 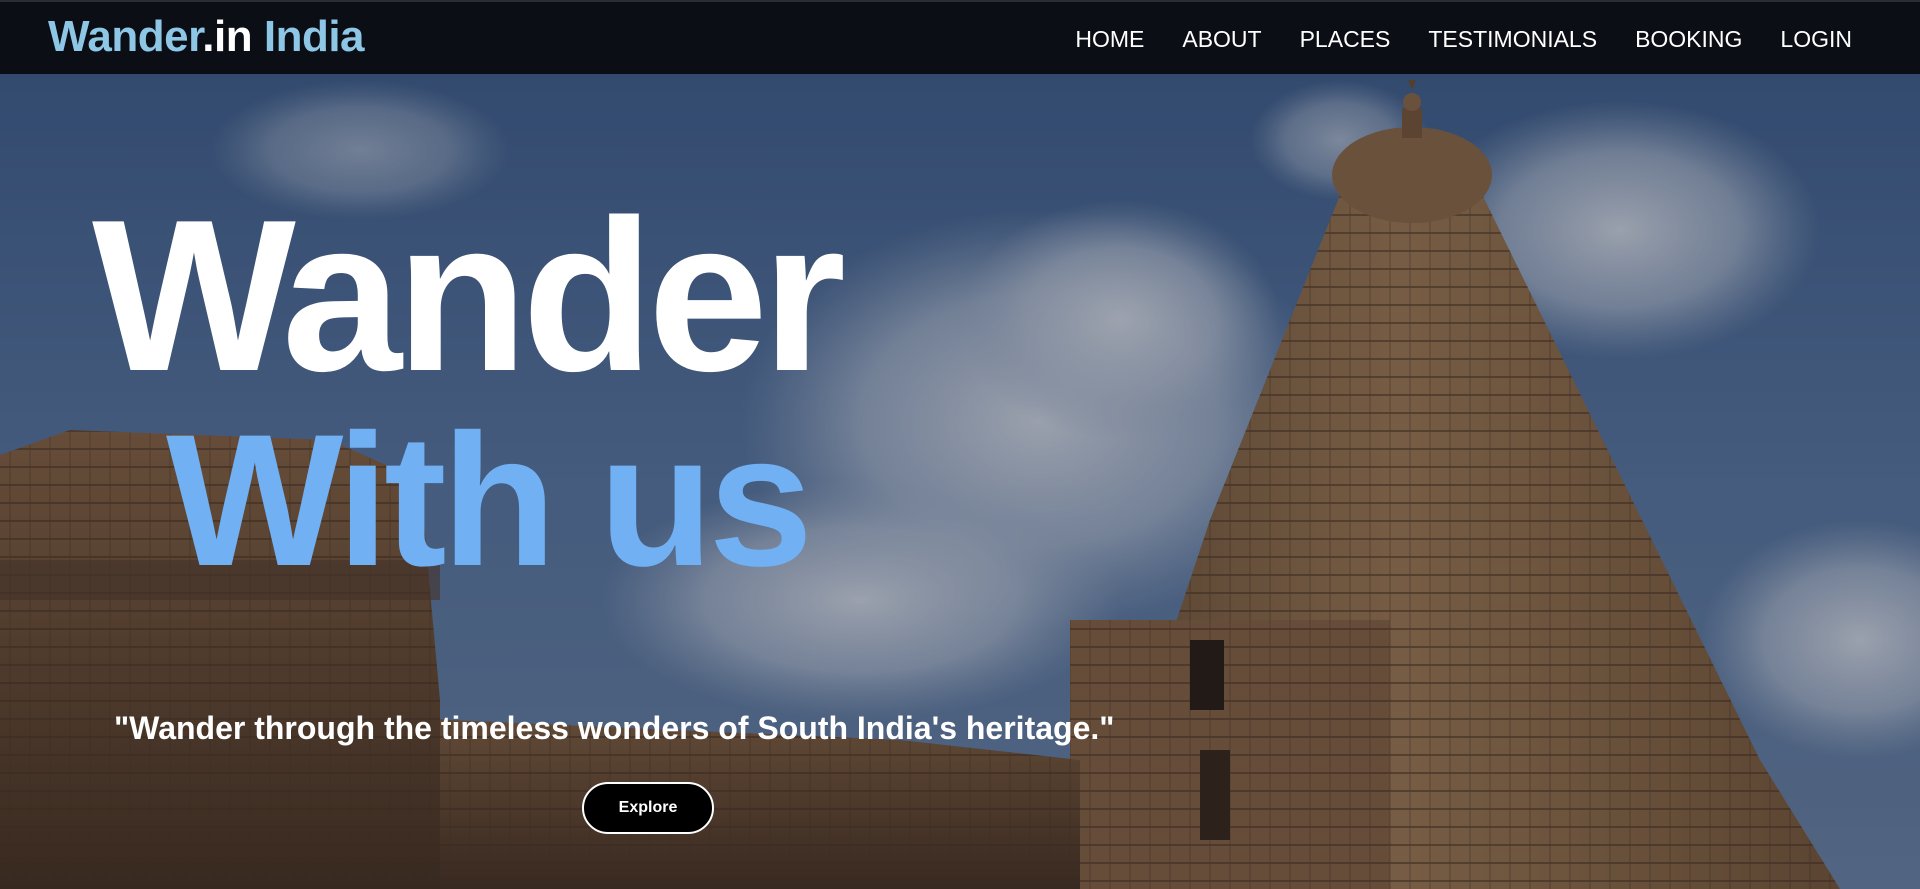 What do you see at coordinates (1816, 39) in the screenshot?
I see `nav-link-login: LOGIN` at bounding box center [1816, 39].